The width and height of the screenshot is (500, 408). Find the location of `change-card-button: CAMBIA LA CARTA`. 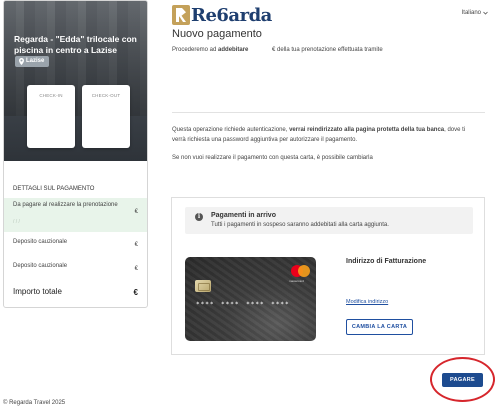

change-card-button: CAMBIA LA CARTA is located at coordinates (379, 327).